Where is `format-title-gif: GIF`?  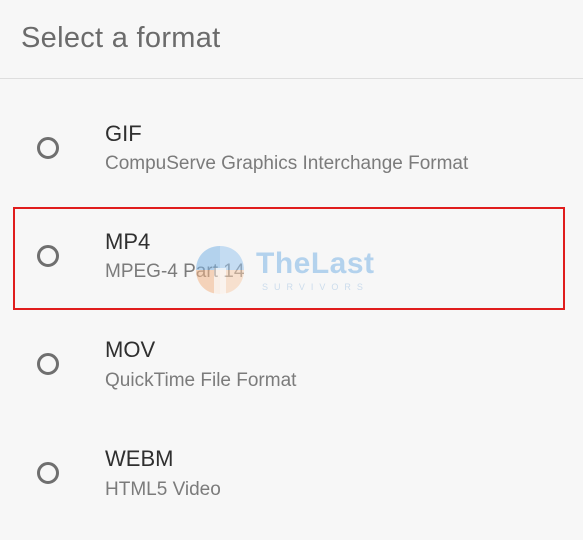
format-title-gif: GIF is located at coordinates (123, 133).